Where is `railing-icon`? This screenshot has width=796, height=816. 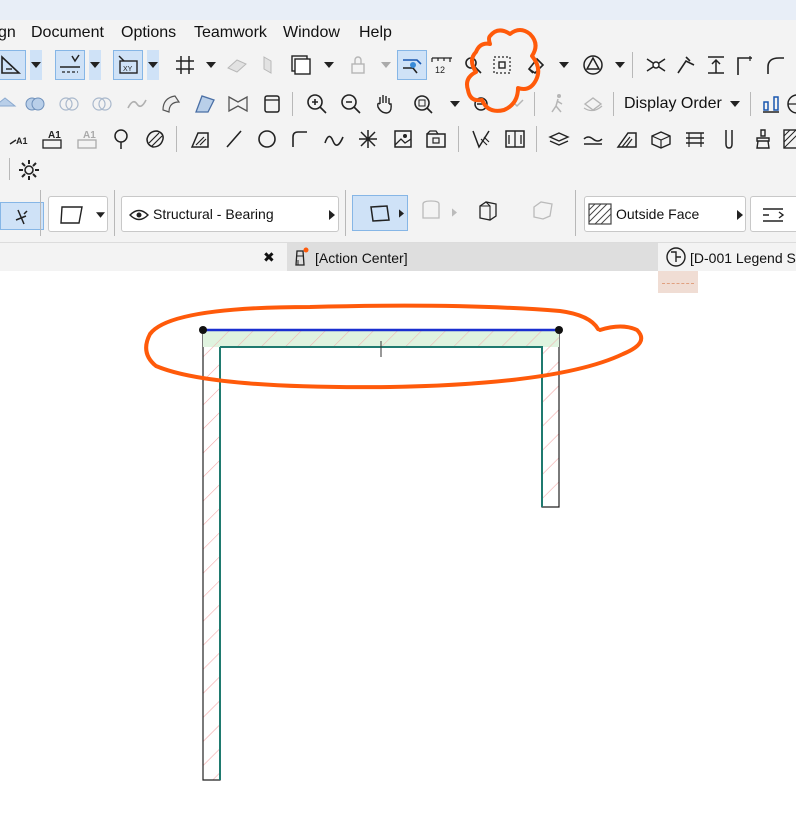 railing-icon is located at coordinates (695, 139).